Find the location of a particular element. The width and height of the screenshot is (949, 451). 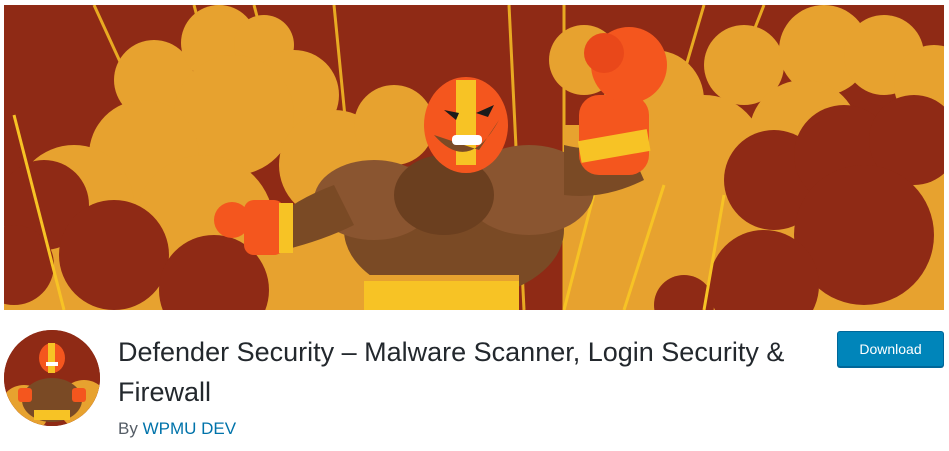

download-button: Download is located at coordinates (890, 349).